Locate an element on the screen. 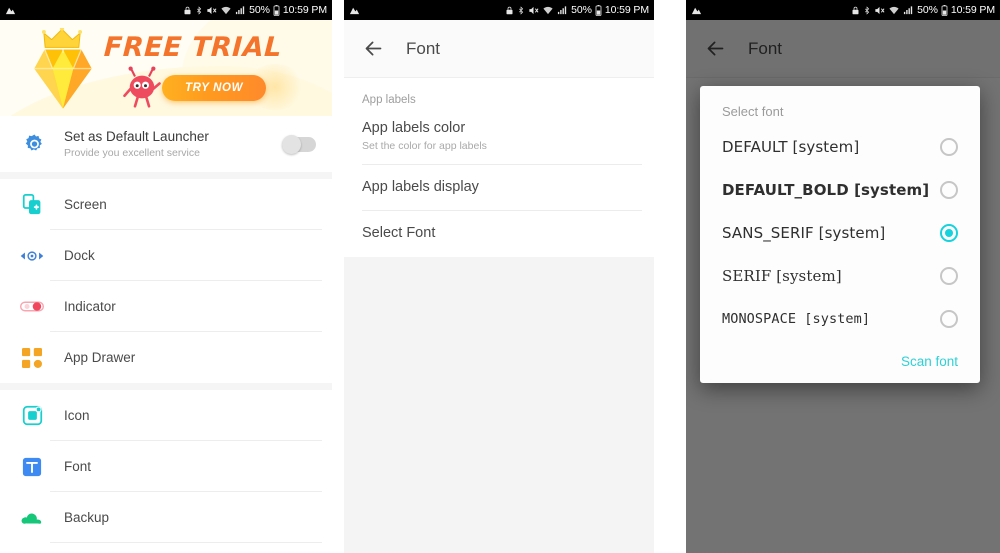 The width and height of the screenshot is (1000, 553). font-option-default-bold: DEFAULT_BOLD [system] is located at coordinates (840, 189).